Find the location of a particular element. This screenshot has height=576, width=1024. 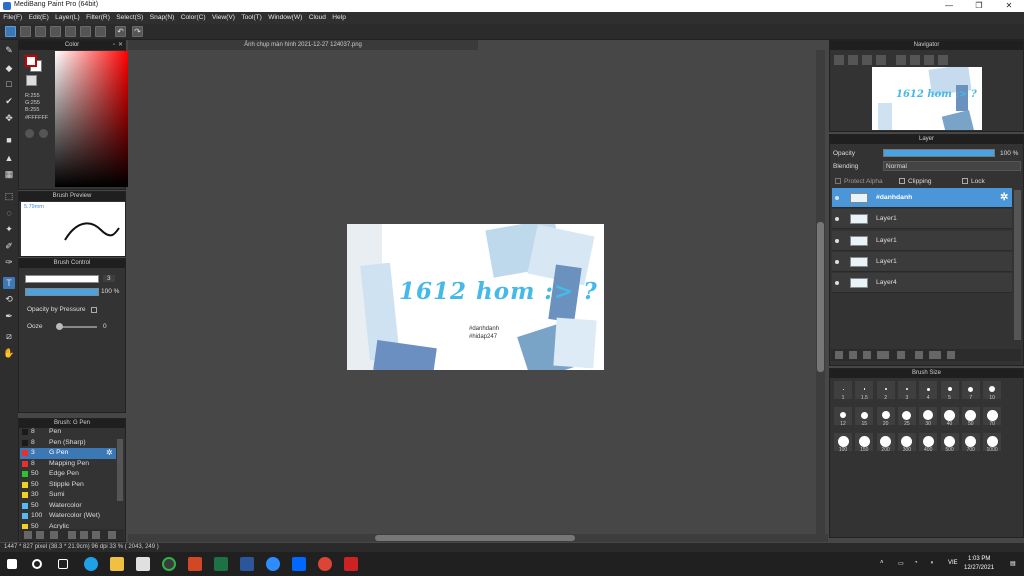

new-halftone-layer-icon is located at coordinates (853, 355).